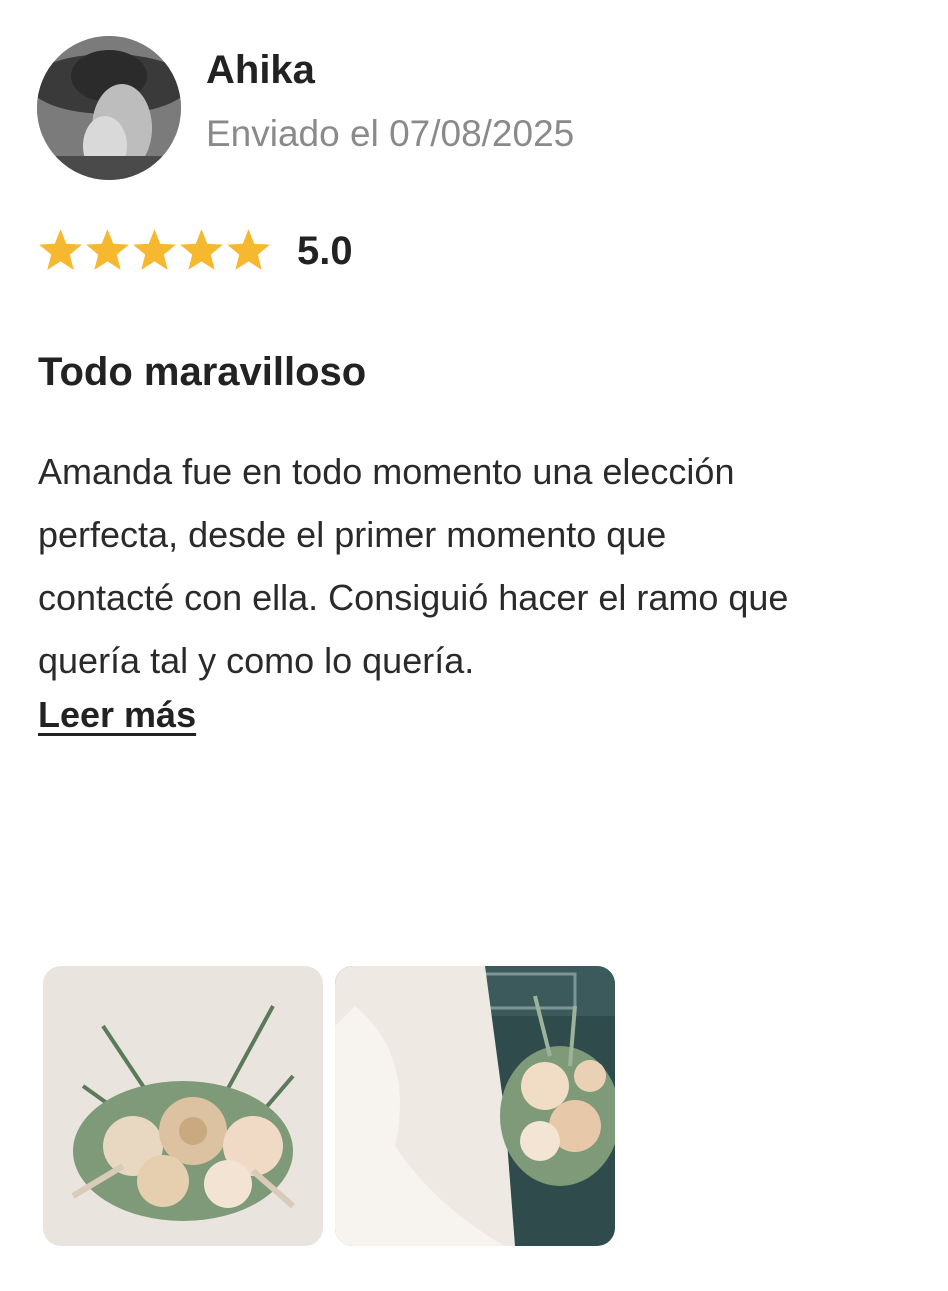 The width and height of the screenshot is (948, 1291). I want to click on read-more-link: Leer más, so click(117, 715).